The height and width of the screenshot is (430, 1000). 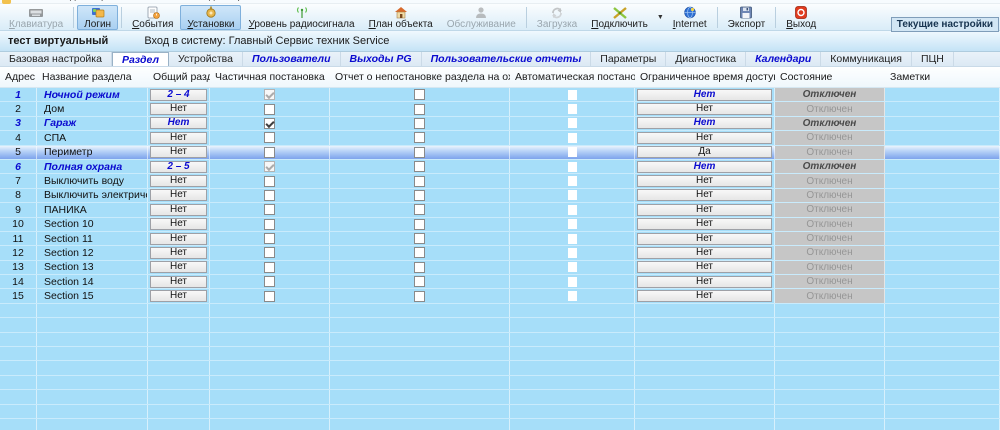 What do you see at coordinates (269, 123) in the screenshot?
I see `checkbox-checked` at bounding box center [269, 123].